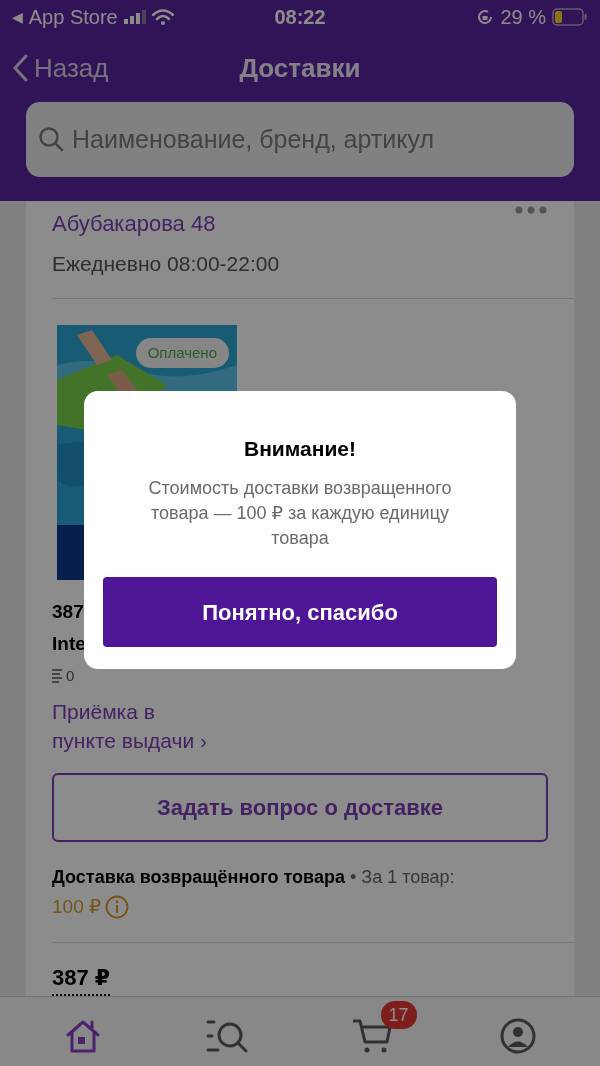 The width and height of the screenshot is (600, 1066). I want to click on back-button: Назад, so click(60, 68).